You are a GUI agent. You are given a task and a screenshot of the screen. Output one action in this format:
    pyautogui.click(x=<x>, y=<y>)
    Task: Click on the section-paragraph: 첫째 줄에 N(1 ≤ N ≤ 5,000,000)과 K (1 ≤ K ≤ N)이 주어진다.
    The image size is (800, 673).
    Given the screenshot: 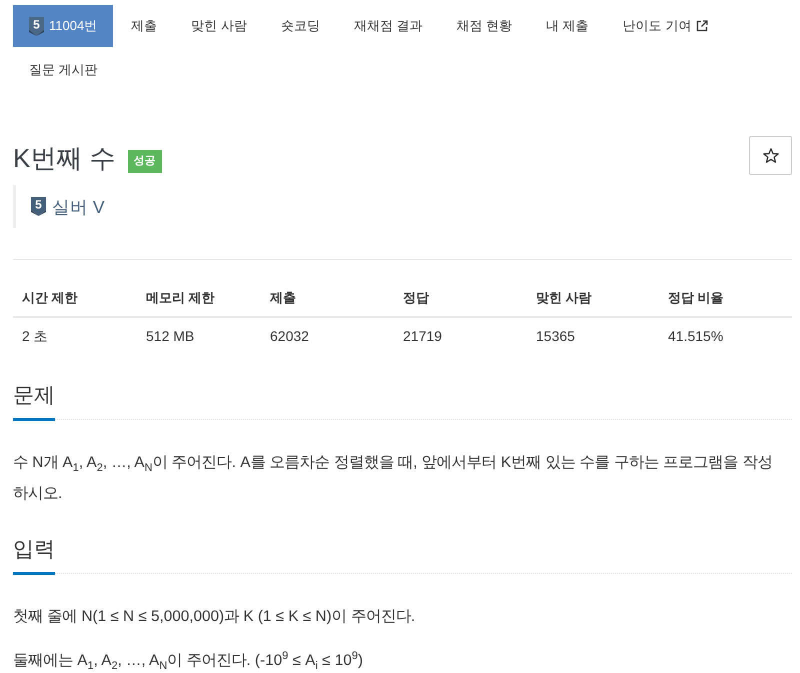 What is the action you would take?
    pyautogui.click(x=214, y=617)
    